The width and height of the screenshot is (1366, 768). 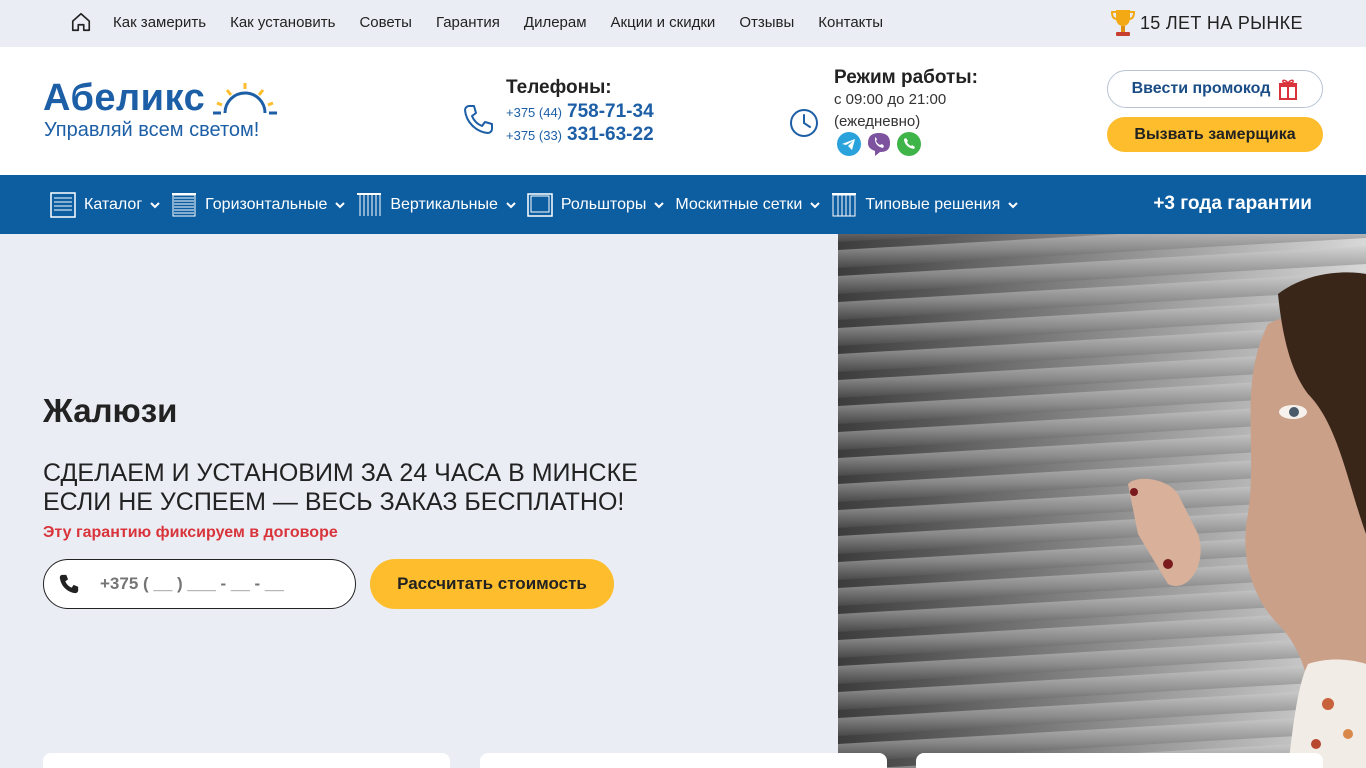 I want to click on promo-code-button: Ввести промокод, so click(x=1215, y=89).